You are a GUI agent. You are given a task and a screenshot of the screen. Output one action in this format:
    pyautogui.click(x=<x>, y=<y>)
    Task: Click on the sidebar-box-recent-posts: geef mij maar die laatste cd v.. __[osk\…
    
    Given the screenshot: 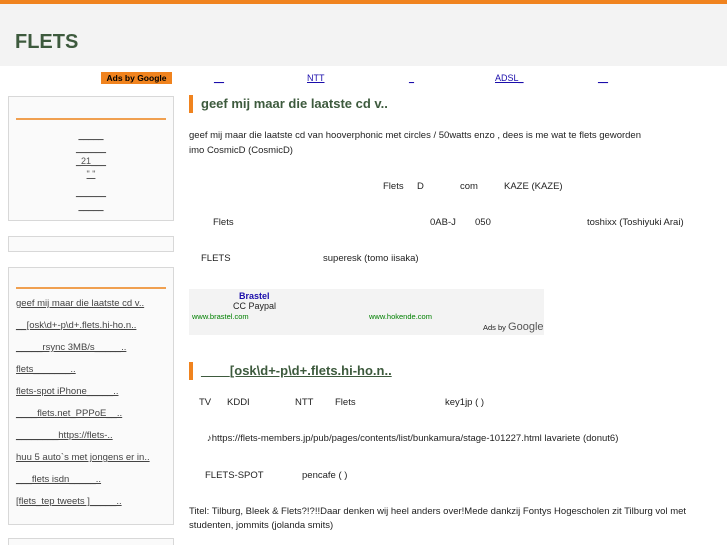 What is the action you would take?
    pyautogui.click(x=91, y=396)
    